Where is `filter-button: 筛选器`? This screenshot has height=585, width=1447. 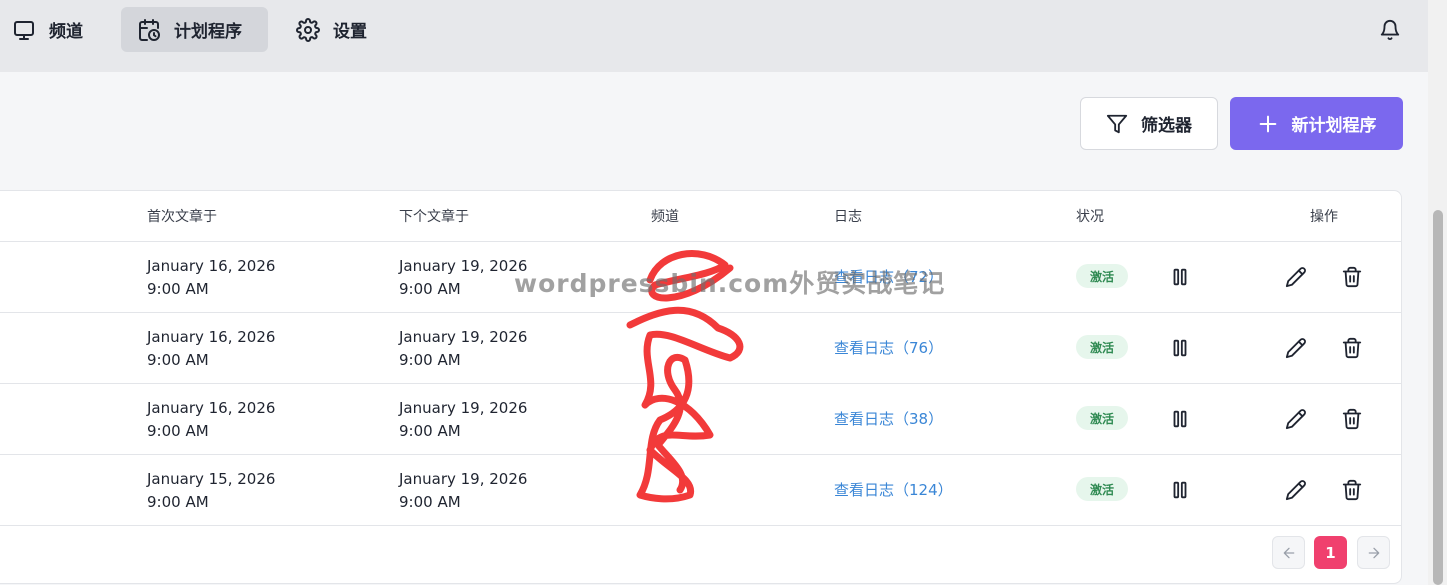 filter-button: 筛选器 is located at coordinates (1149, 123).